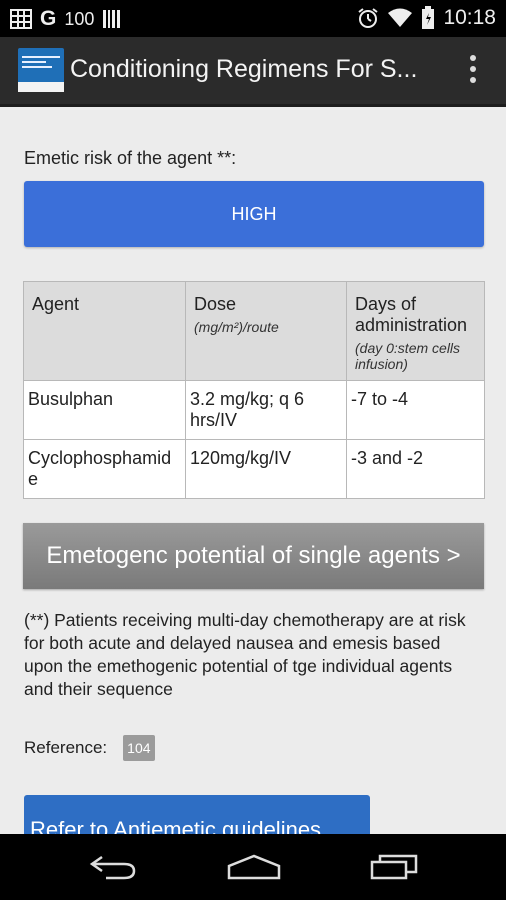  What do you see at coordinates (400, 17) in the screenshot?
I see `wifi-icon` at bounding box center [400, 17].